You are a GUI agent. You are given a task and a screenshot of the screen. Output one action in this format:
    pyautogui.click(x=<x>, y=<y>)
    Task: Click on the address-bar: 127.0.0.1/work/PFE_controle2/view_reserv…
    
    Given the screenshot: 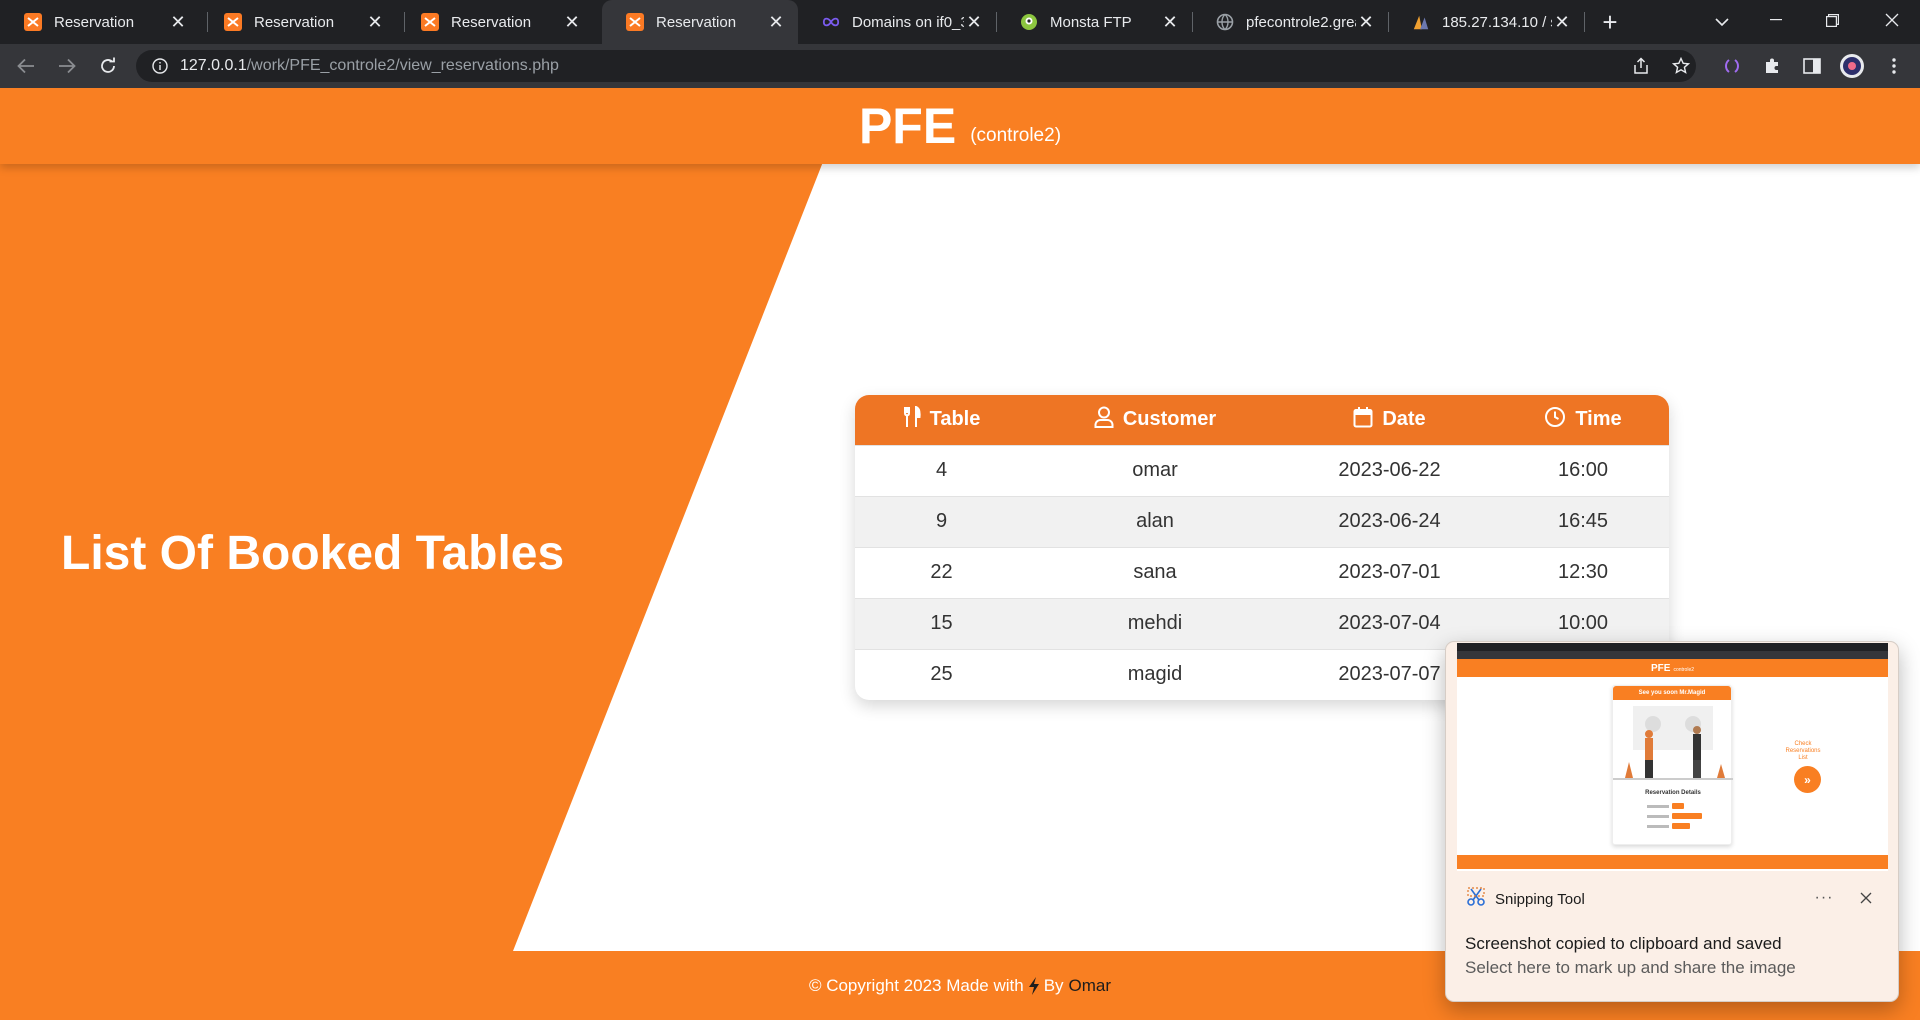 What is the action you would take?
    pyautogui.click(x=916, y=66)
    